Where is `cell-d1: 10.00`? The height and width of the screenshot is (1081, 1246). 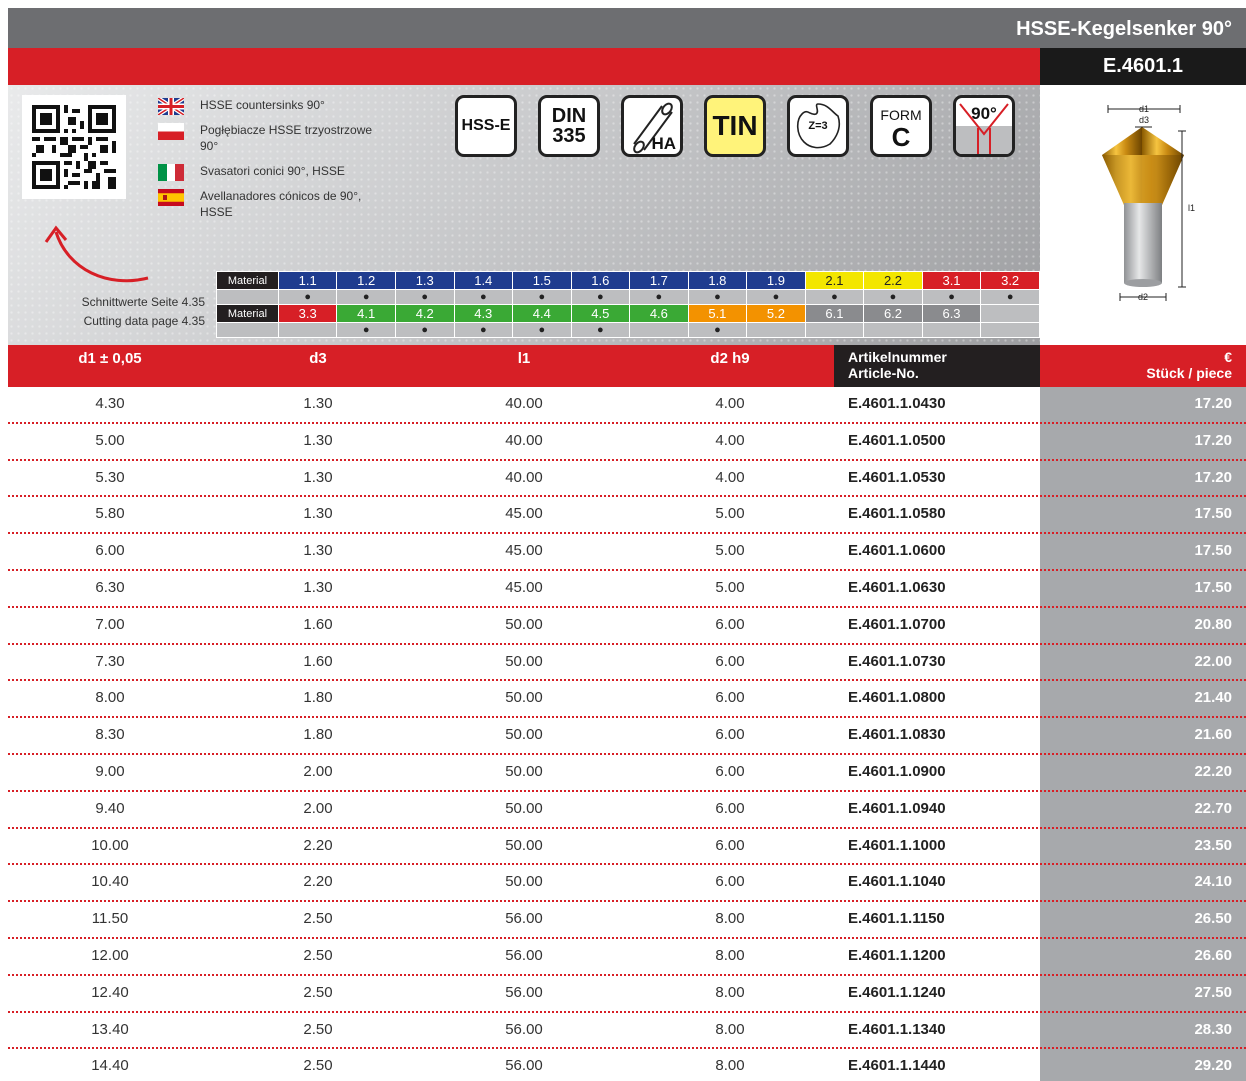
cell-d1: 10.00 is located at coordinates (110, 845).